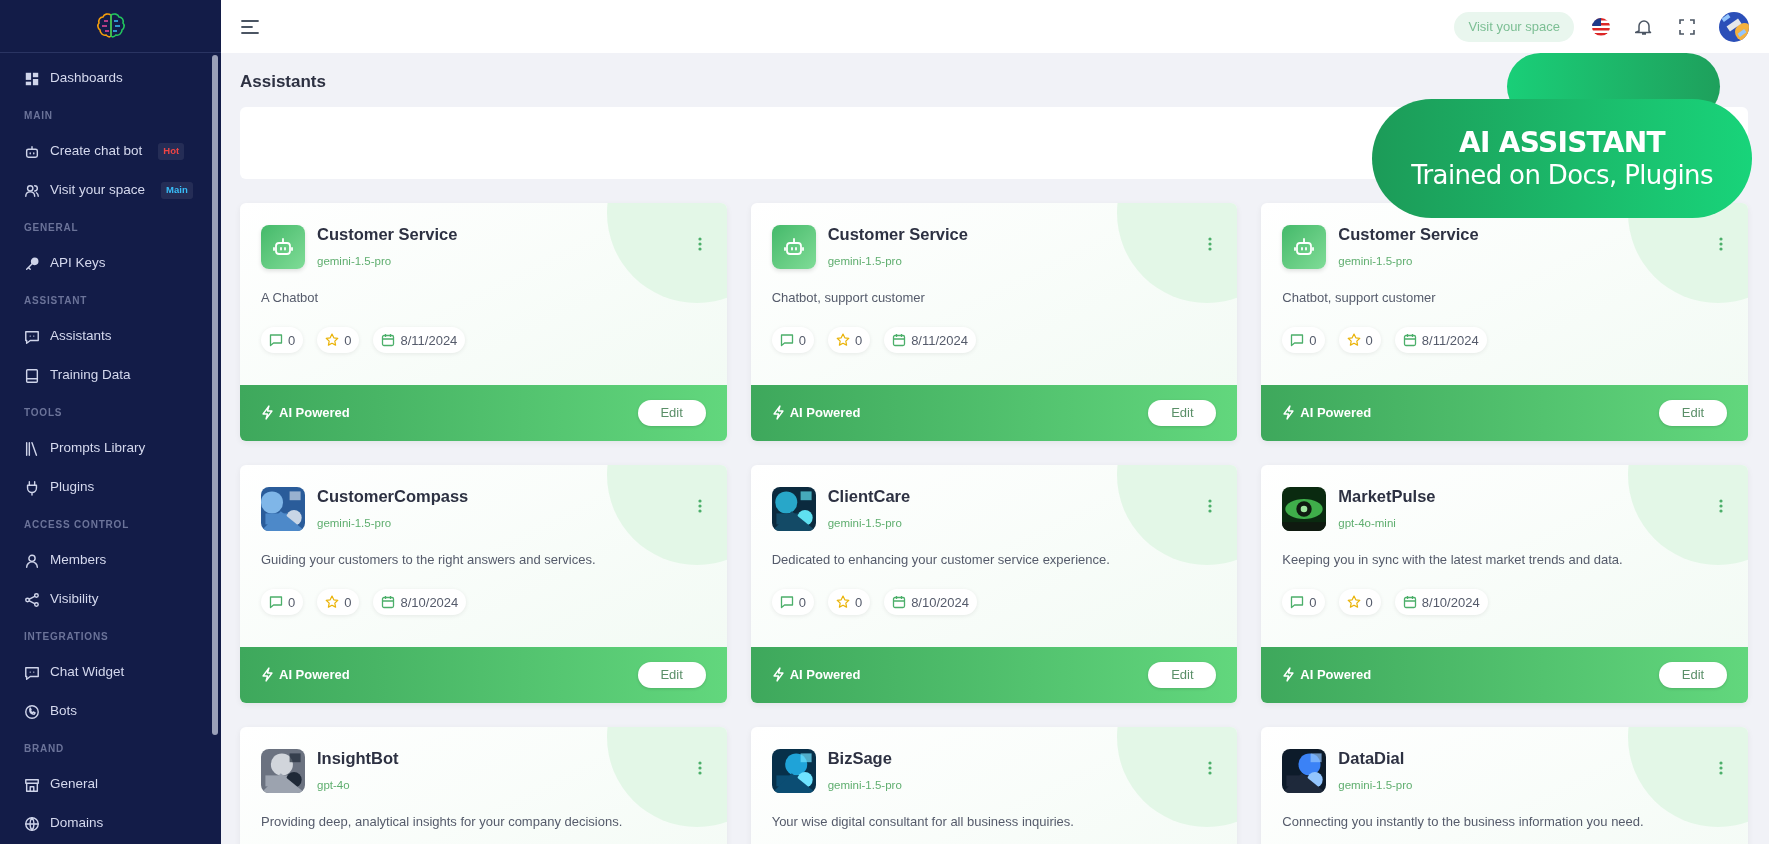 The height and width of the screenshot is (844, 1769). I want to click on store-icon, so click(32, 784).